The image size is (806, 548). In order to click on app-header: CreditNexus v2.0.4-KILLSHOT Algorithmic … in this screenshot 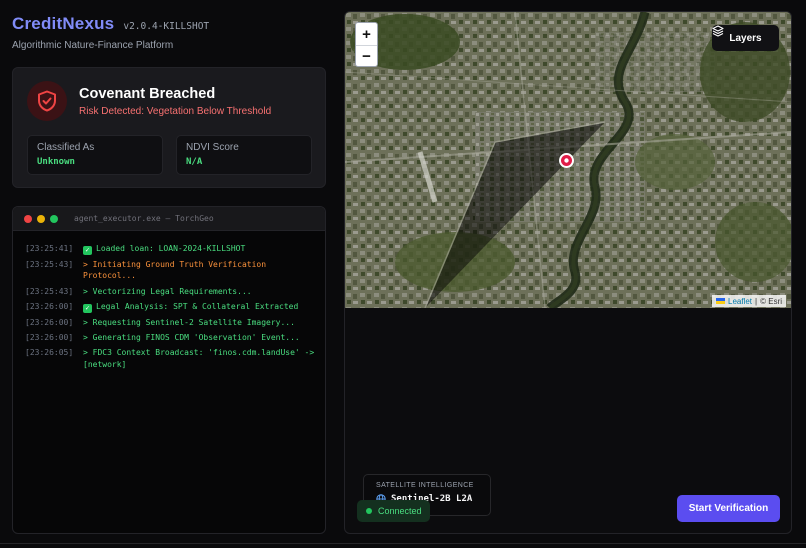, I will do `click(110, 32)`.